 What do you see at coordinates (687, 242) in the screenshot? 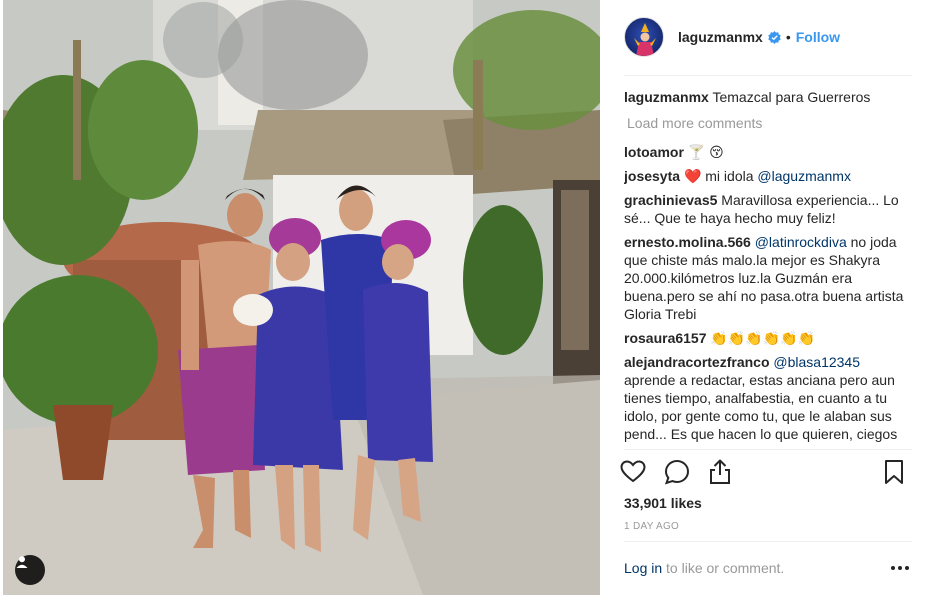
I see `comment-username: ernesto.molina.566` at bounding box center [687, 242].